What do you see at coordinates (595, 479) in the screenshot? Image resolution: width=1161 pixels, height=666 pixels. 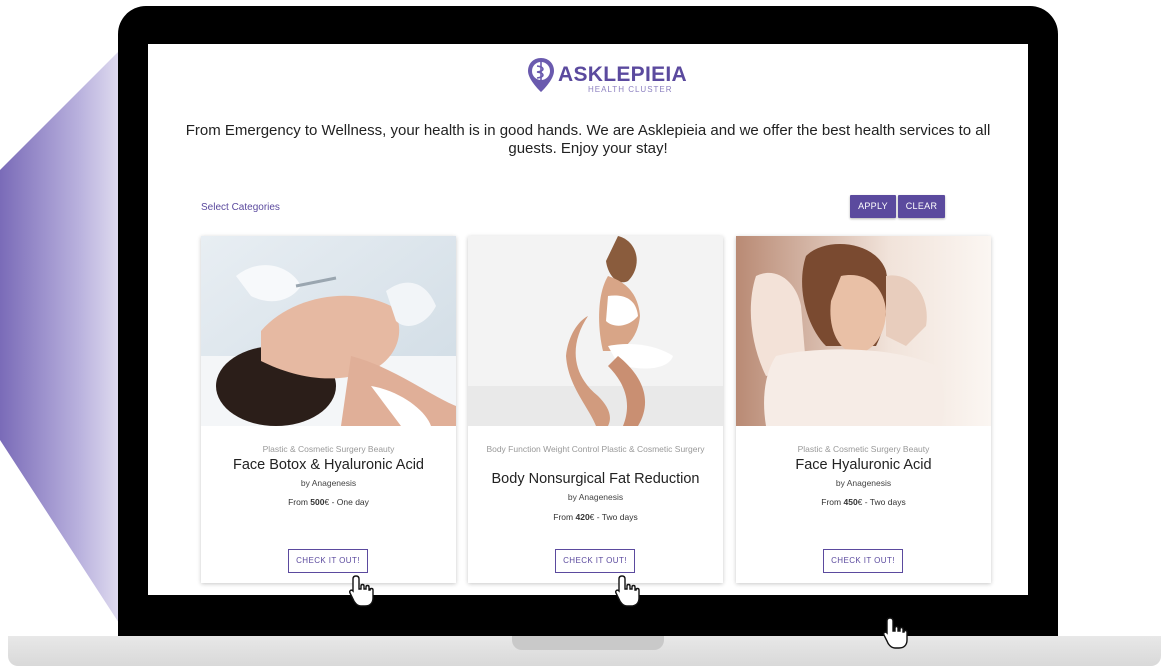 I see `card-title: Body Nonsurgical Fat Reduction` at bounding box center [595, 479].